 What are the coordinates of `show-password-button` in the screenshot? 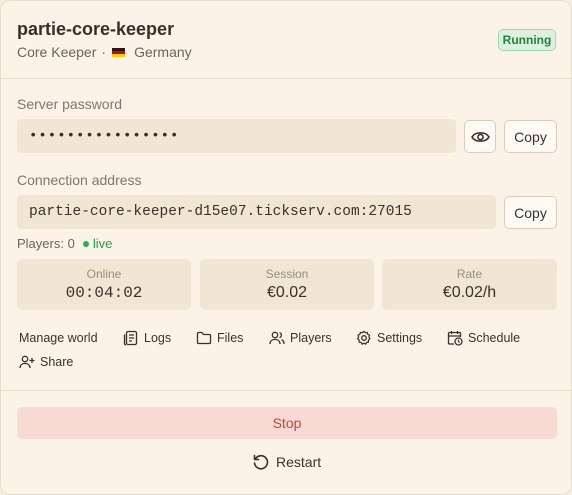 It's located at (480, 136).